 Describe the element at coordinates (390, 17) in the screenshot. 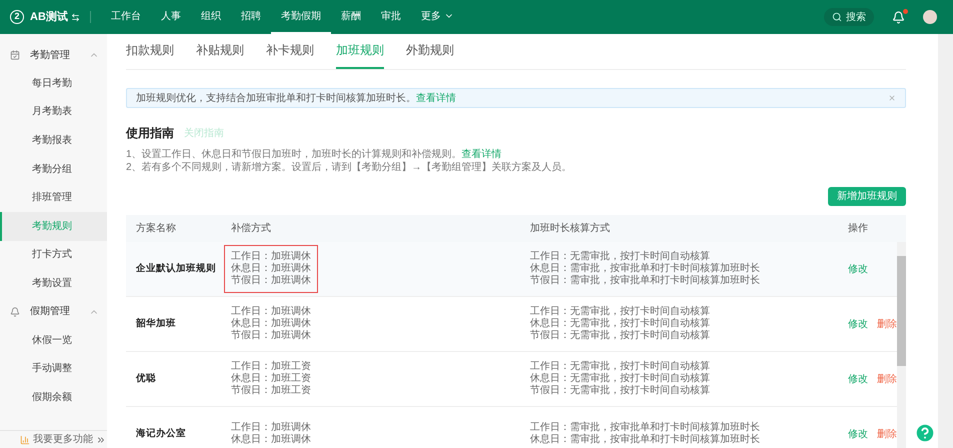

I see `nav-tab: 审批` at that location.